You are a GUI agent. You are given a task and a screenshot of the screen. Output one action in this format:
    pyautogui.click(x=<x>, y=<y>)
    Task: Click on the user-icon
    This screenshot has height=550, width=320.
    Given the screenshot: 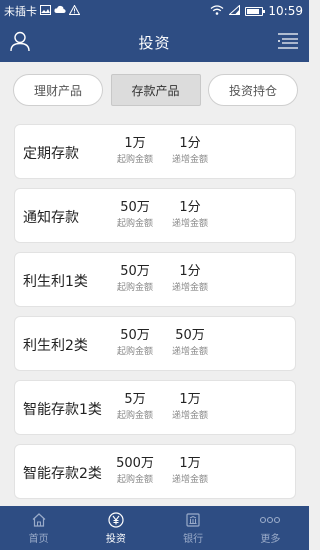 What is the action you would take?
    pyautogui.click(x=20, y=41)
    